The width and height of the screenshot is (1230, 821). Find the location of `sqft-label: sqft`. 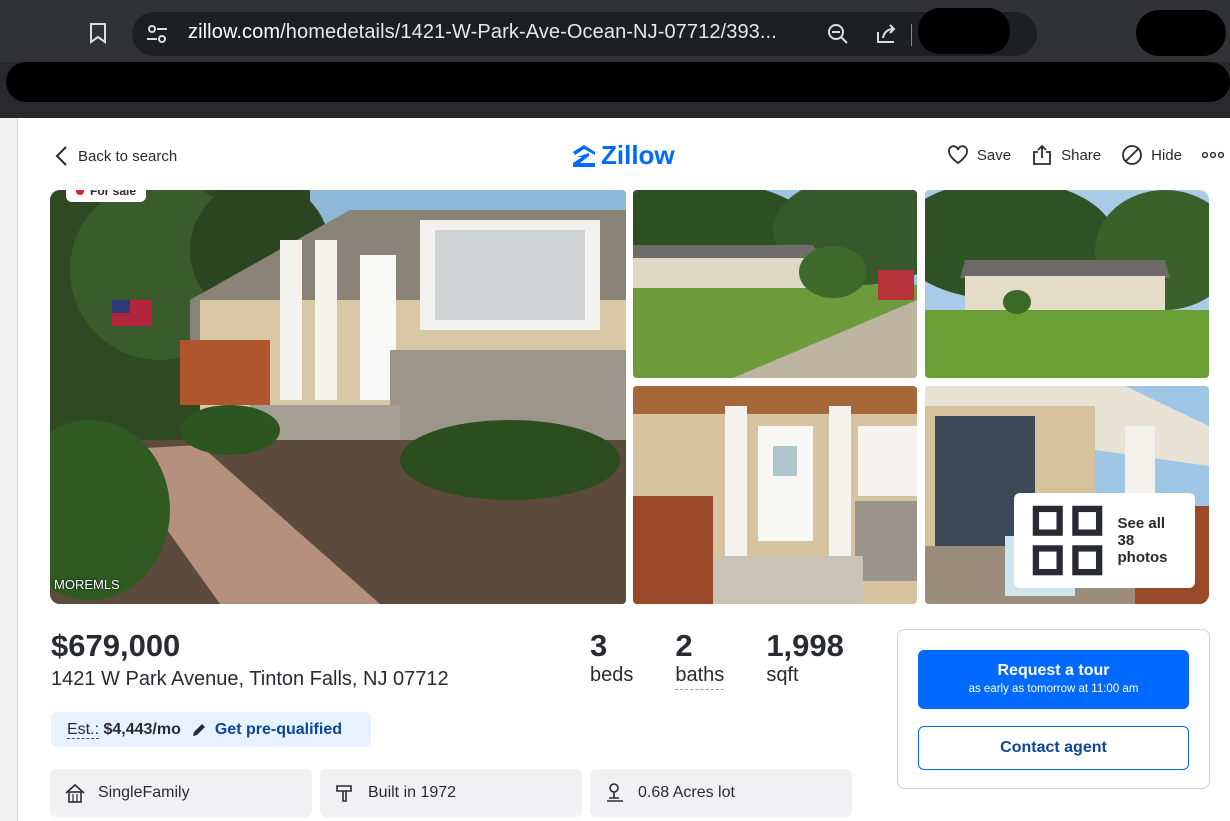

sqft-label: sqft is located at coordinates (782, 675).